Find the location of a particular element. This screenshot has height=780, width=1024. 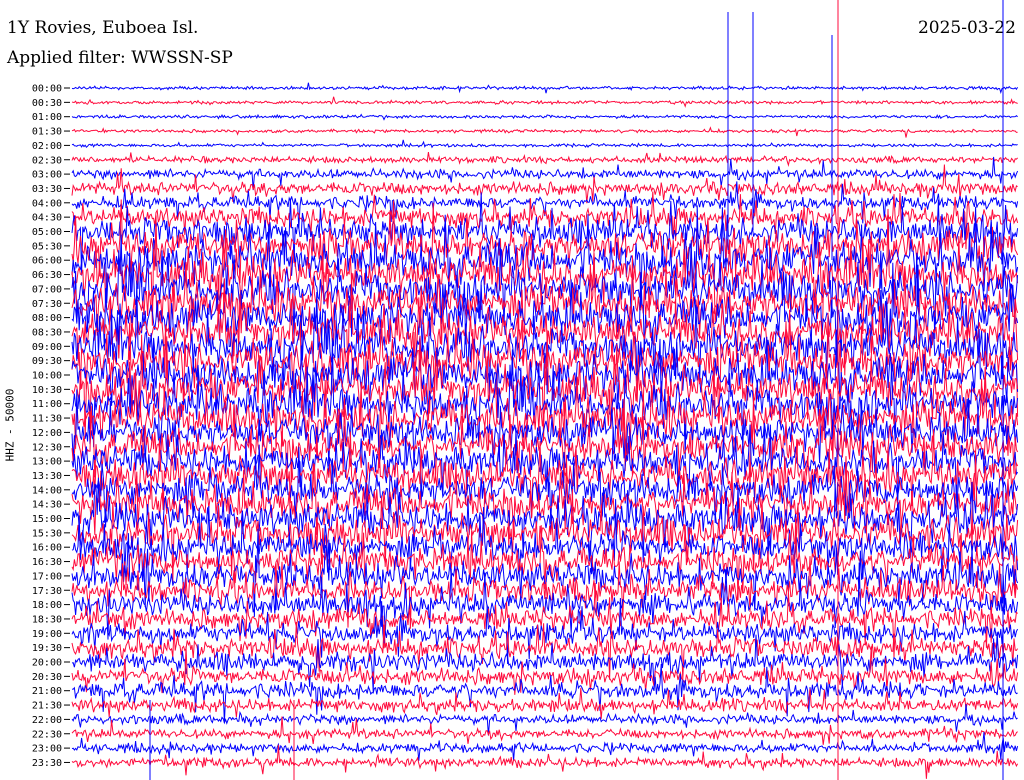

time-tick-label: 23:30 is located at coordinates (47, 763).